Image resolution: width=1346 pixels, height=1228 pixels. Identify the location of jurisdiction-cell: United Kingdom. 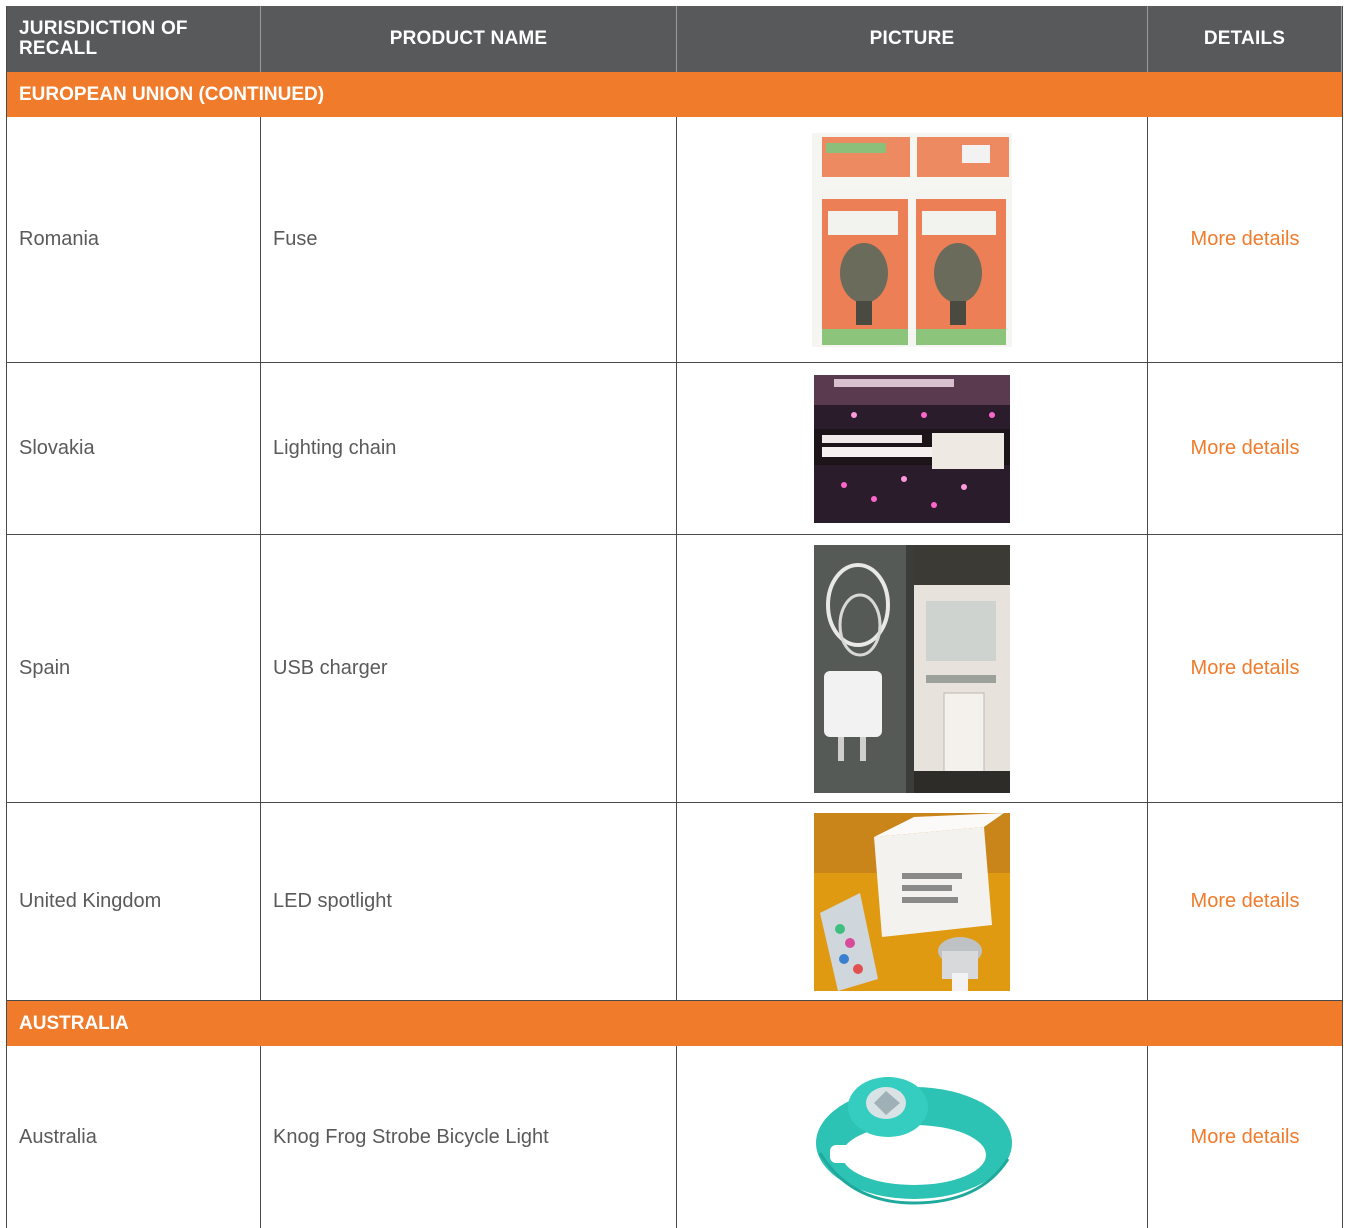
(134, 901).